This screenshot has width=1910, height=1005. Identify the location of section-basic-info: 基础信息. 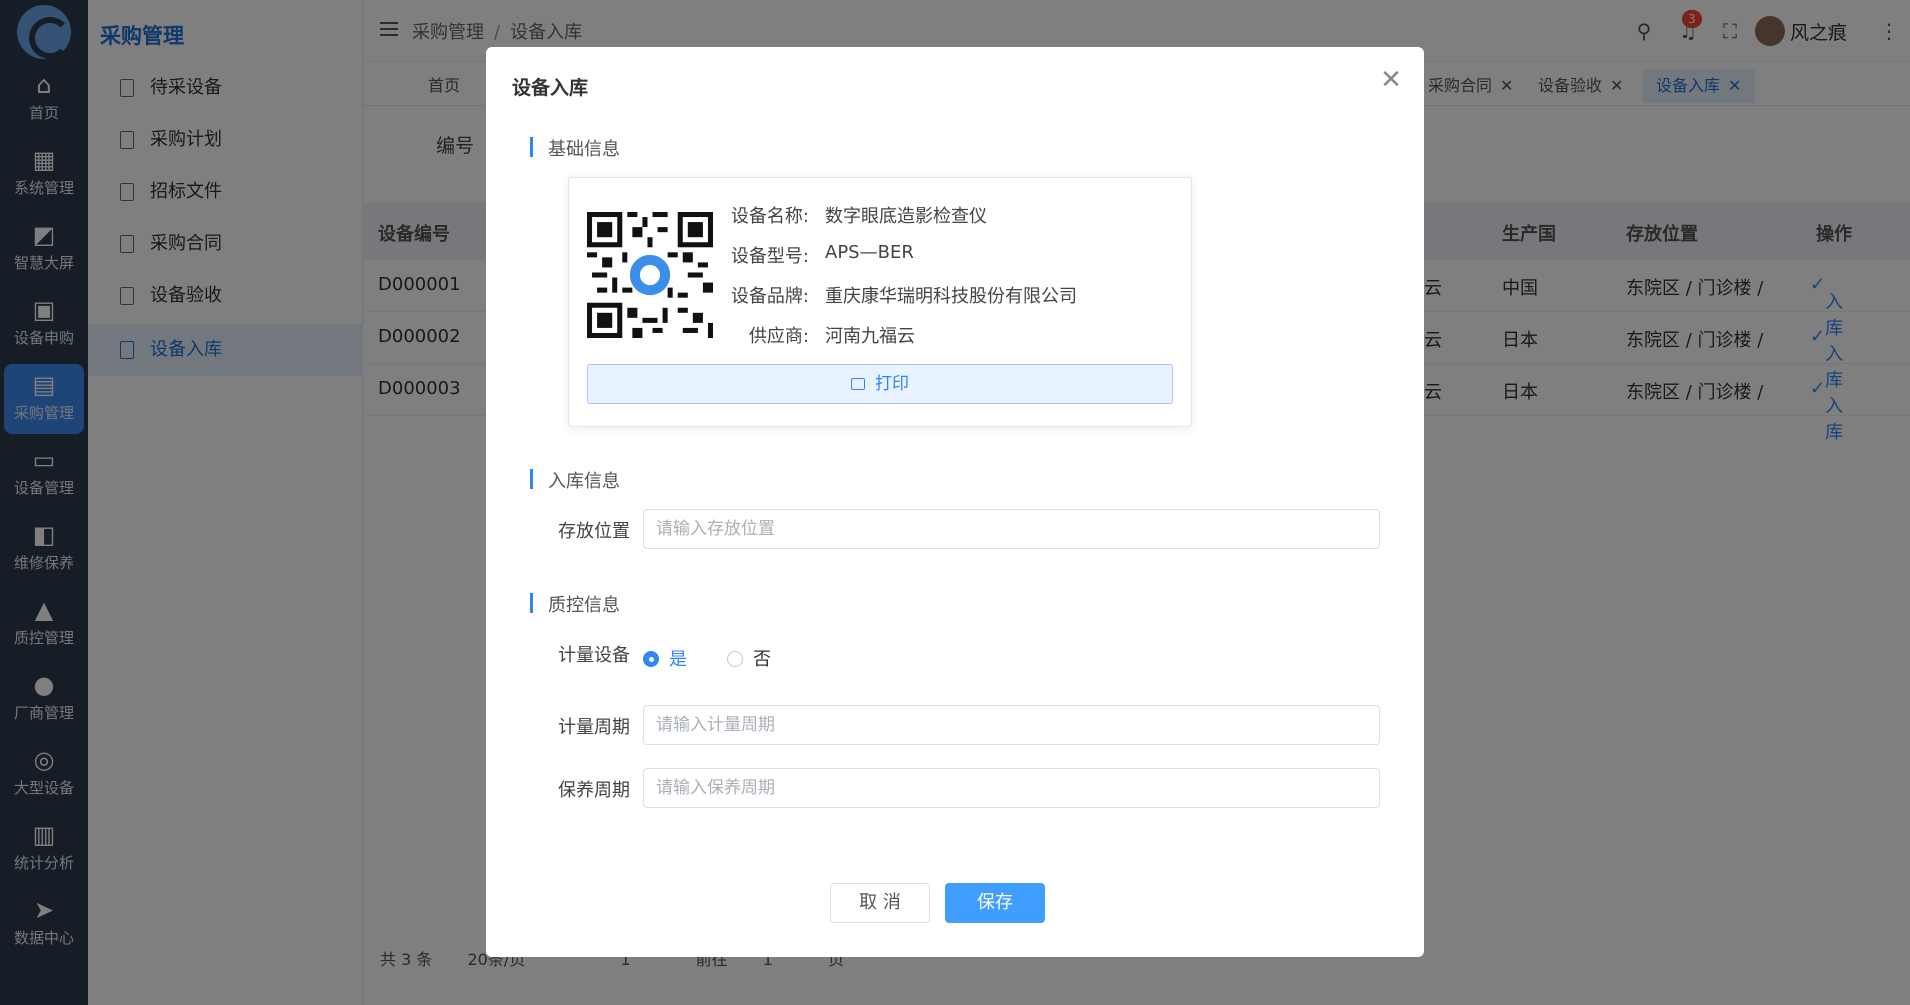
(575, 148).